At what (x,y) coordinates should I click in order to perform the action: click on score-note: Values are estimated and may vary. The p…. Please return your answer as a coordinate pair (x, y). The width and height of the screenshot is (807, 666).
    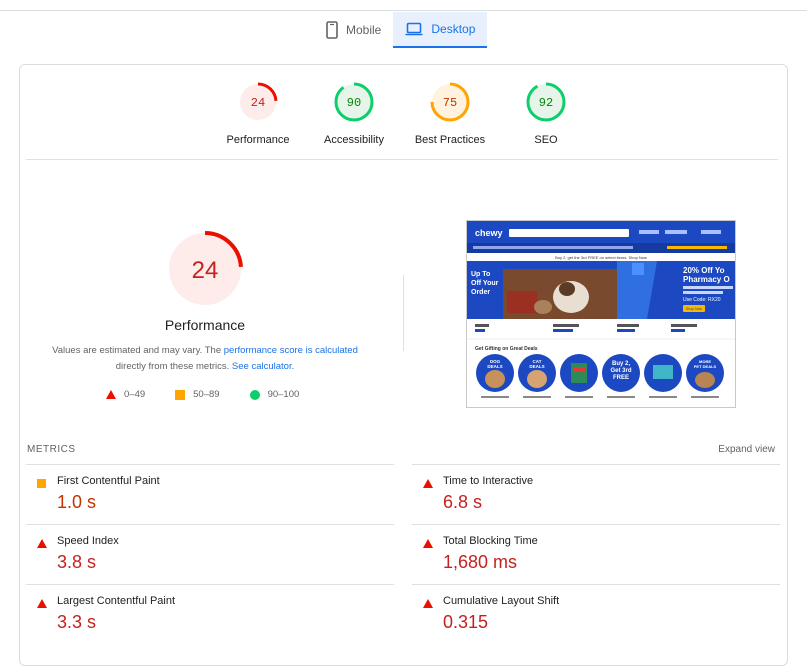
    Looking at the image, I should click on (205, 359).